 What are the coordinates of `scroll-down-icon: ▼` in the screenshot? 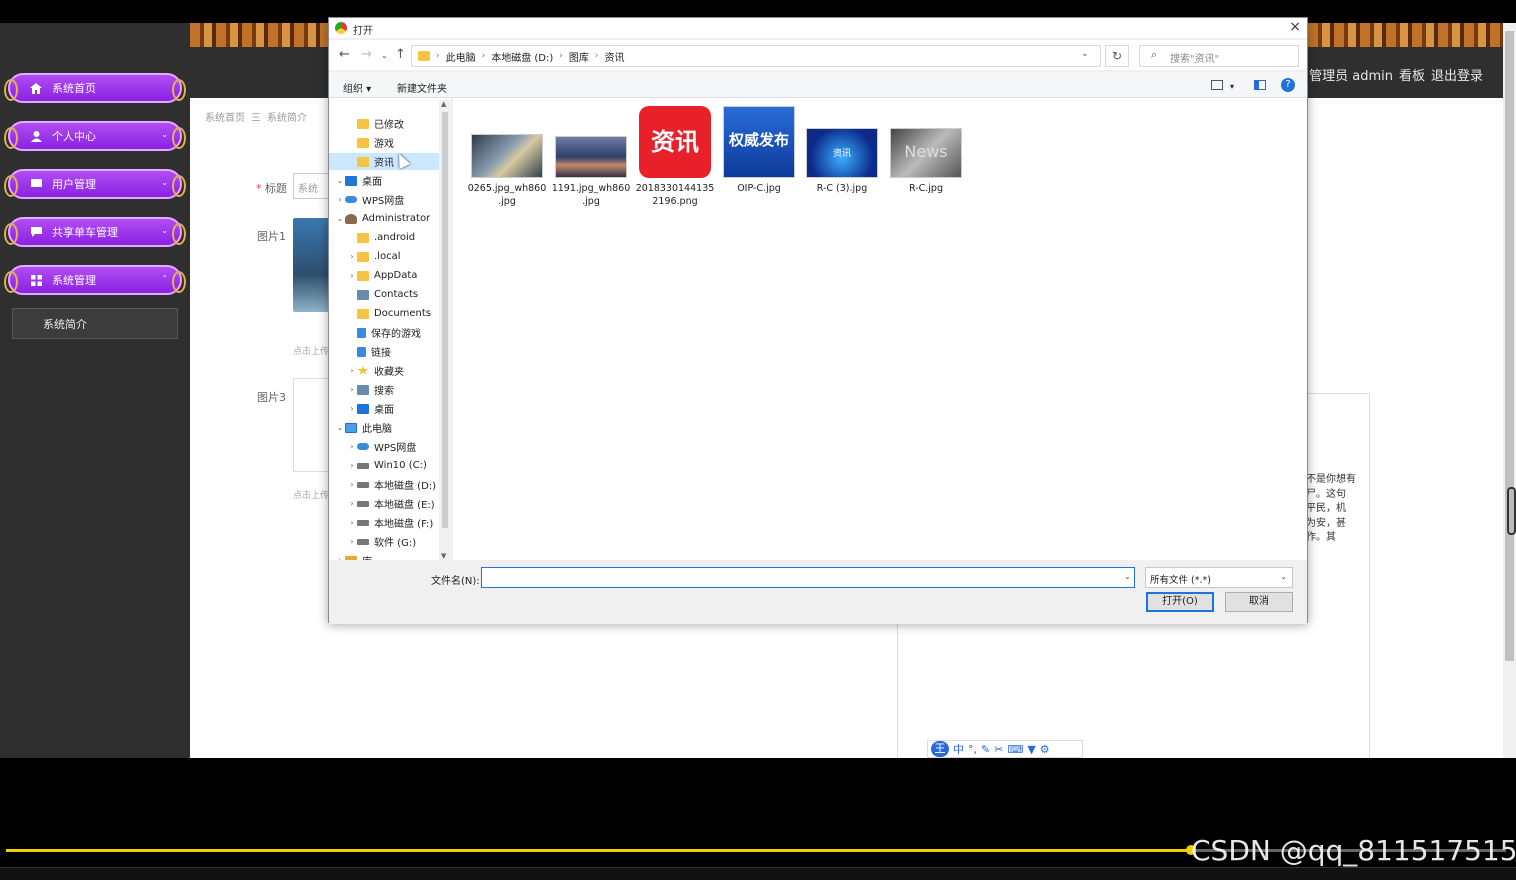 It's located at (443, 556).